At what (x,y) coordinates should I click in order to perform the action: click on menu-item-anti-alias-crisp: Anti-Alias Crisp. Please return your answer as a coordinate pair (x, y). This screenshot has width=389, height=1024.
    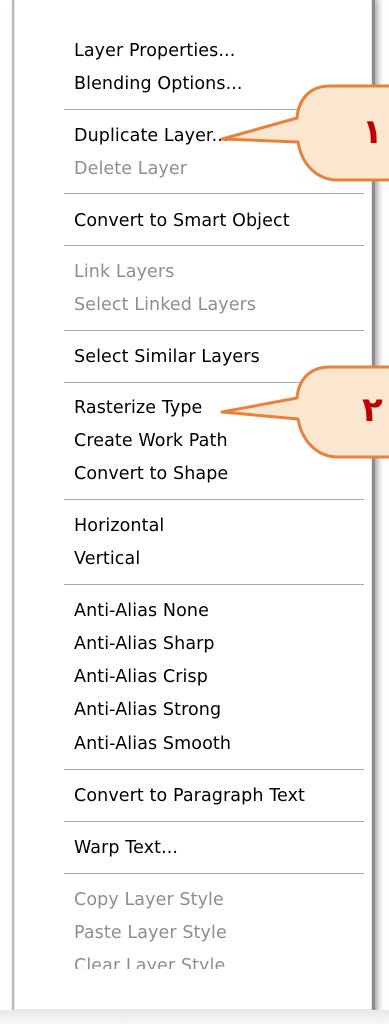
    Looking at the image, I should click on (141, 677).